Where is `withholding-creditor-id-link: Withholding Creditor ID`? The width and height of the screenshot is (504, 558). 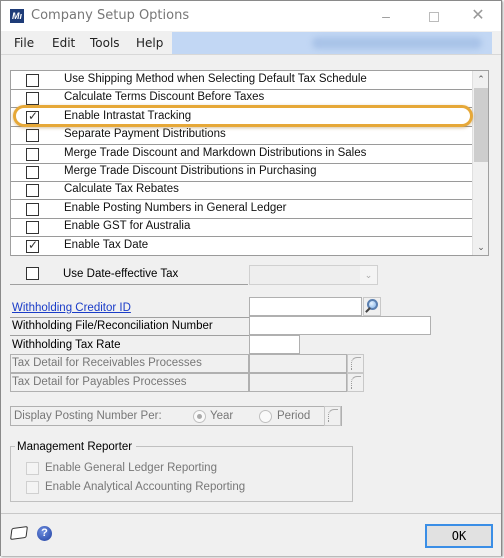
withholding-creditor-id-link: Withholding Creditor ID is located at coordinates (71, 308).